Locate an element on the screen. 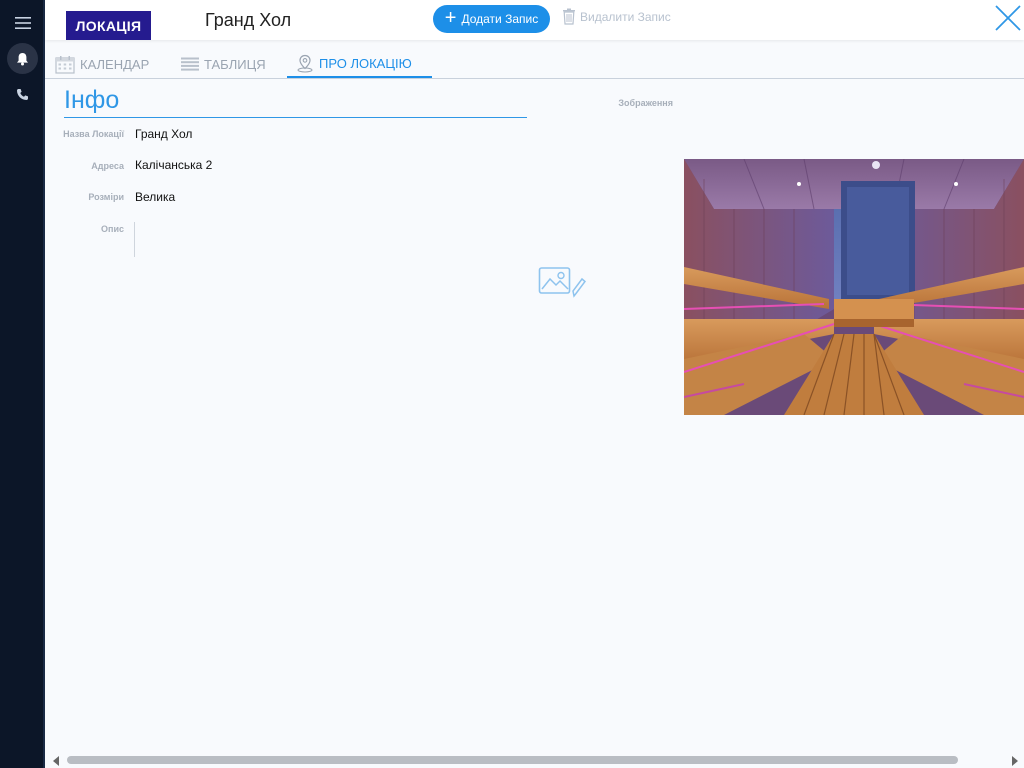 Image resolution: width=1024 pixels, height=768 pixels. size-value: Велика is located at coordinates (155, 197).